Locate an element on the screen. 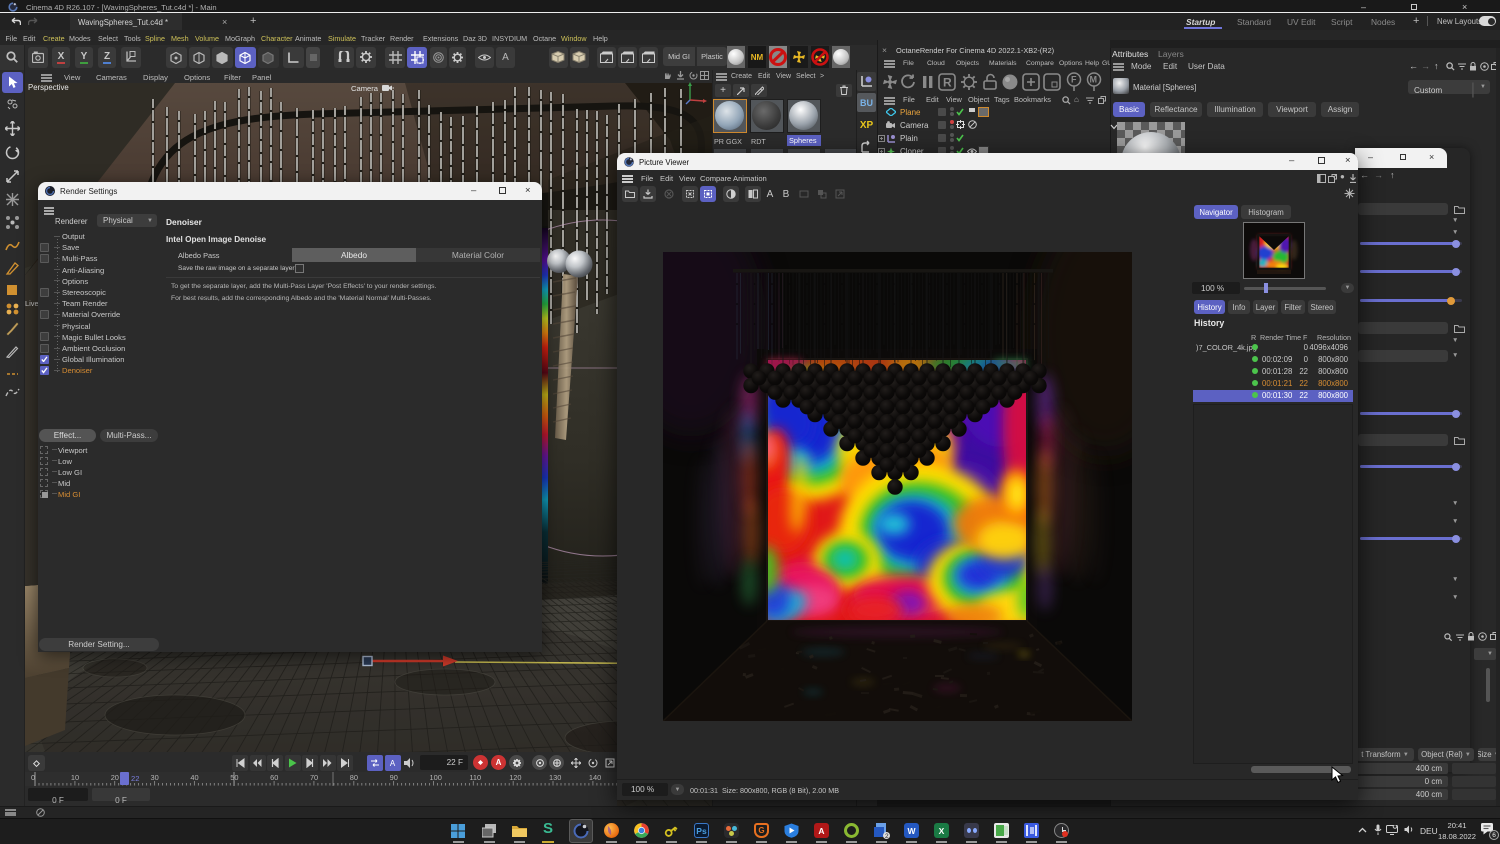 The image size is (1500, 844). svg-text: 80 is located at coordinates (354, 777).